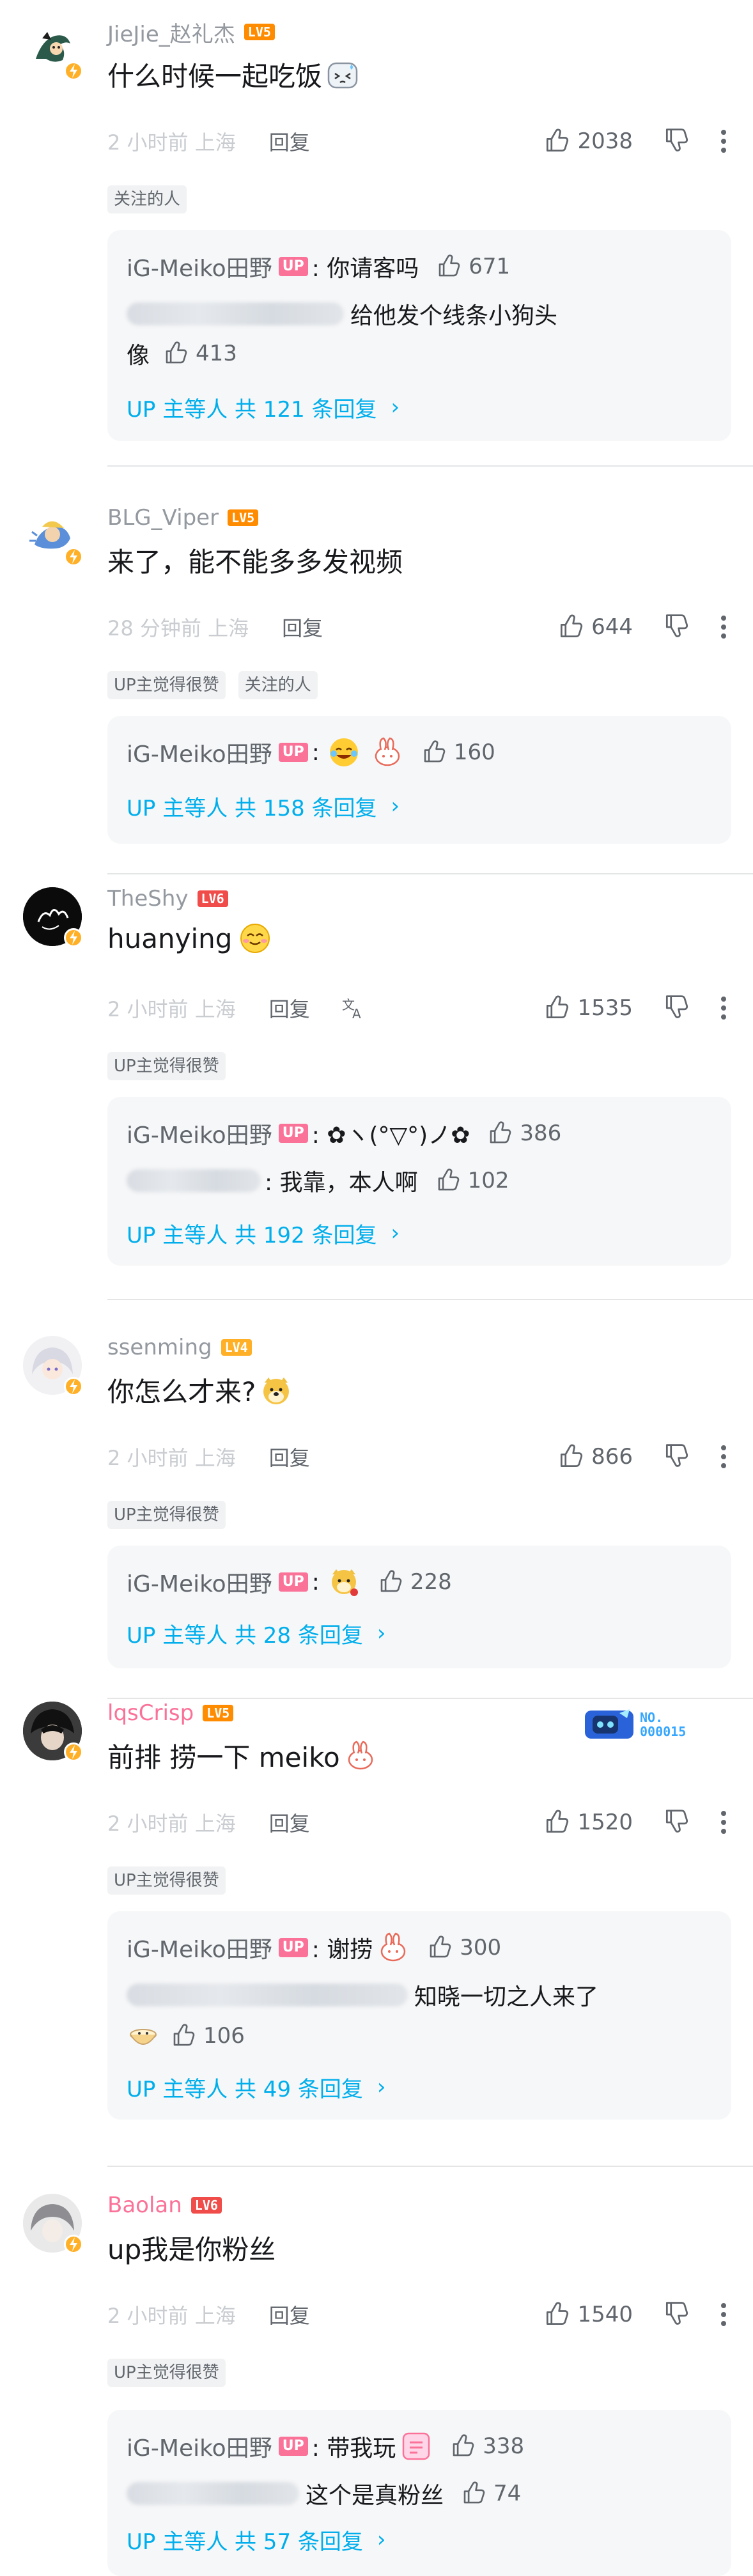 The width and height of the screenshot is (753, 2576). I want to click on username: ssenming, so click(159, 1347).